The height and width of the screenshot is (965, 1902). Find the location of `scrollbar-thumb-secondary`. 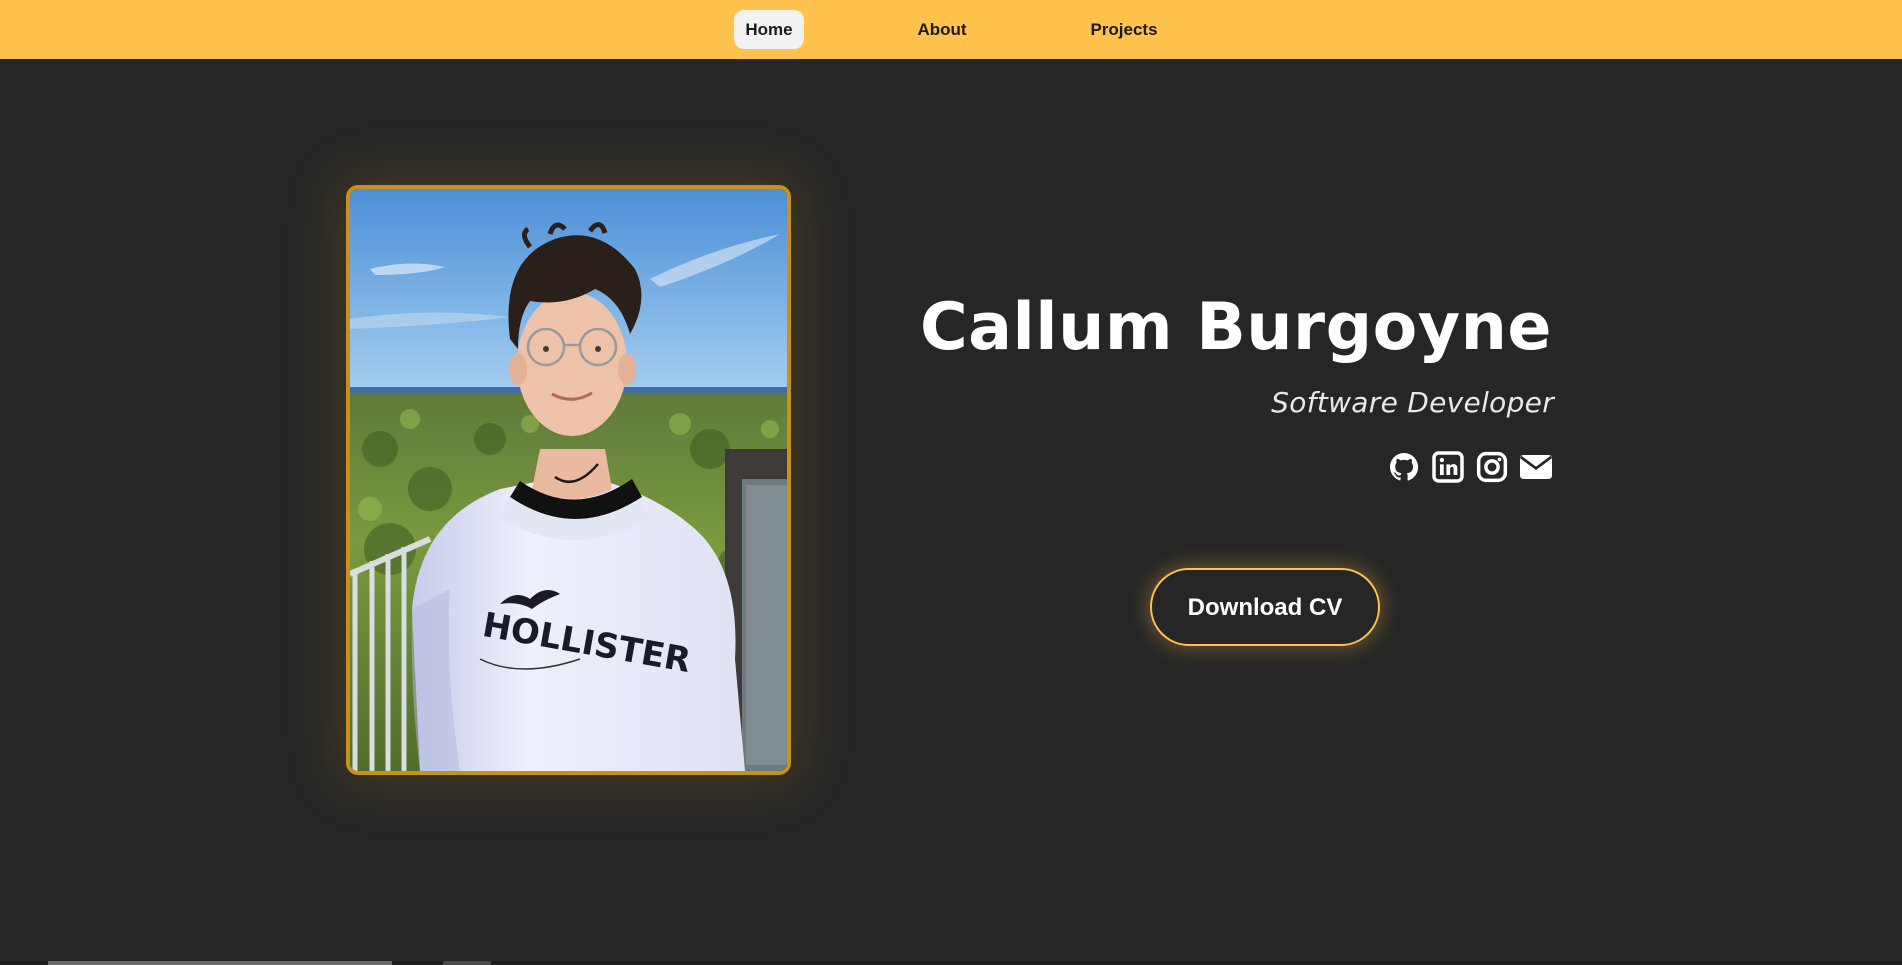

scrollbar-thumb-secondary is located at coordinates (467, 963).